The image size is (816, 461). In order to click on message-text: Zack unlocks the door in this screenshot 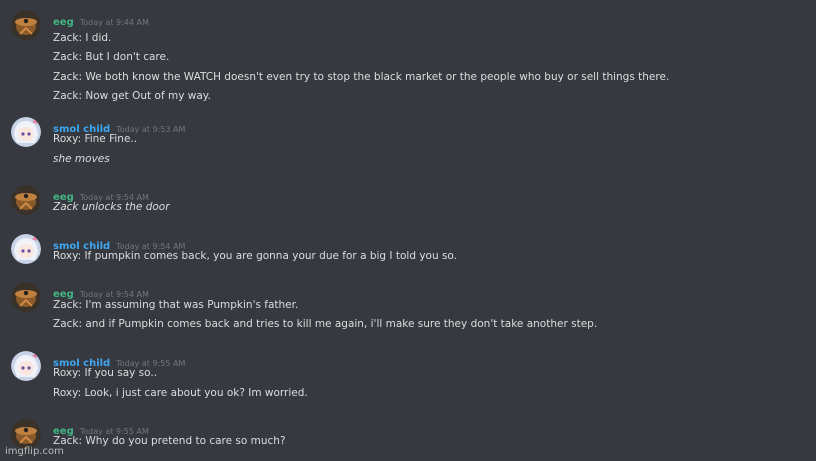, I will do `click(111, 207)`.